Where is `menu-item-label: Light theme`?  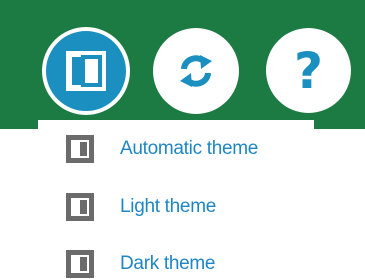
menu-item-label: Light theme is located at coordinates (168, 206).